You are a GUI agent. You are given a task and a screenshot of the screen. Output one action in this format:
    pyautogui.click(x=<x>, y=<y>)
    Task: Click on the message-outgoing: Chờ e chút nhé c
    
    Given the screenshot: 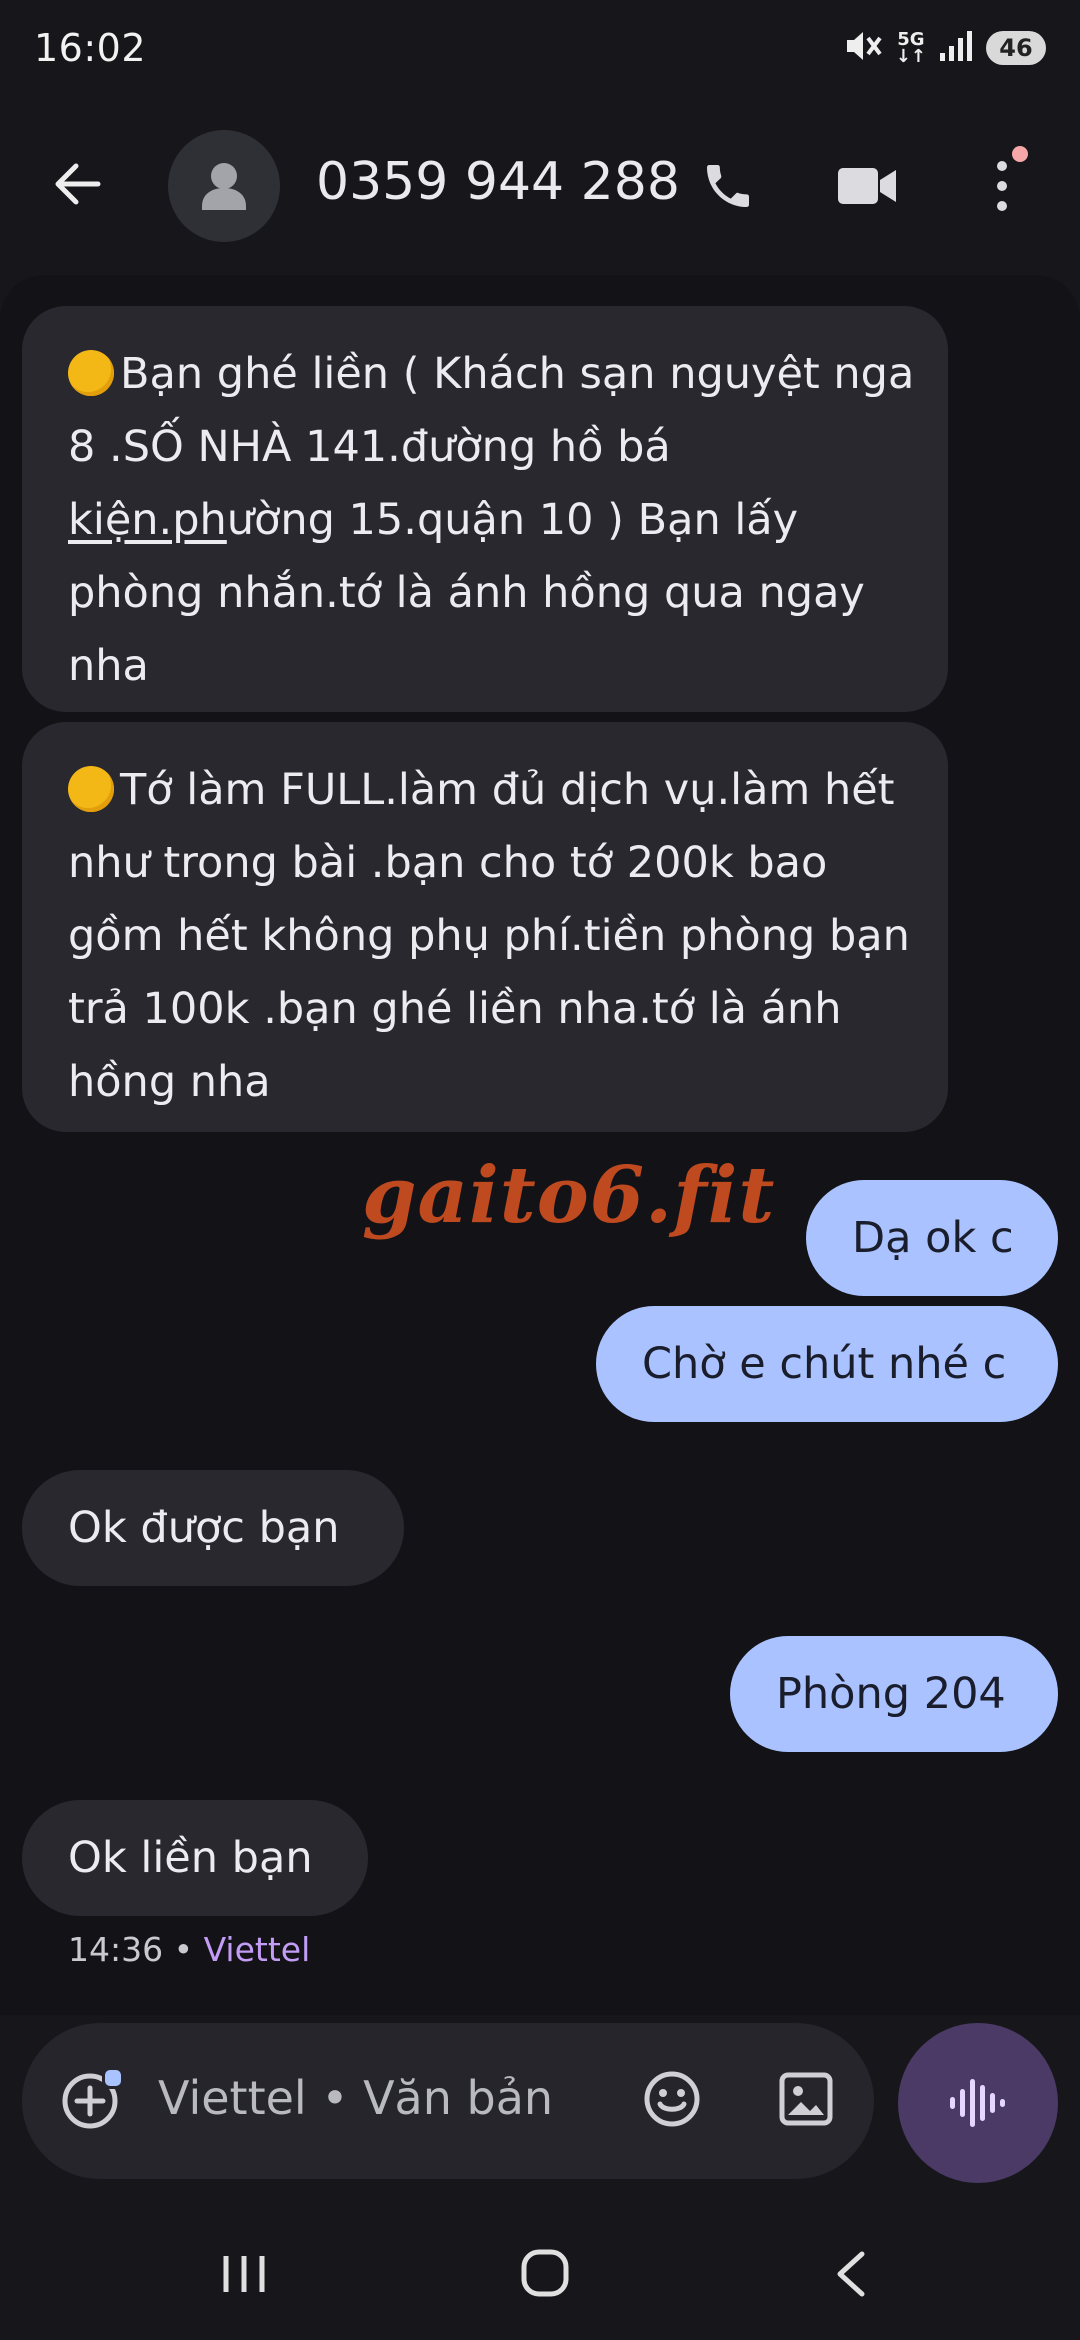 What is the action you would take?
    pyautogui.click(x=827, y=1364)
    